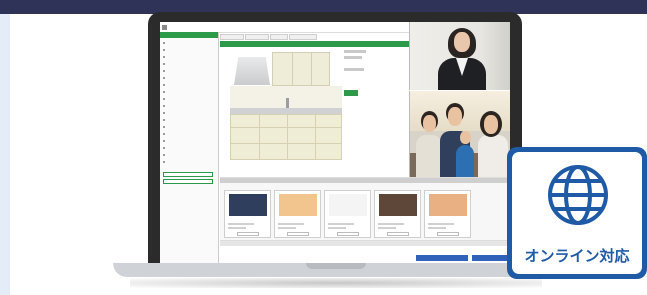 Image resolution: width=647 pixels, height=295 pixels. I want to click on logo-icon, so click(164, 27).